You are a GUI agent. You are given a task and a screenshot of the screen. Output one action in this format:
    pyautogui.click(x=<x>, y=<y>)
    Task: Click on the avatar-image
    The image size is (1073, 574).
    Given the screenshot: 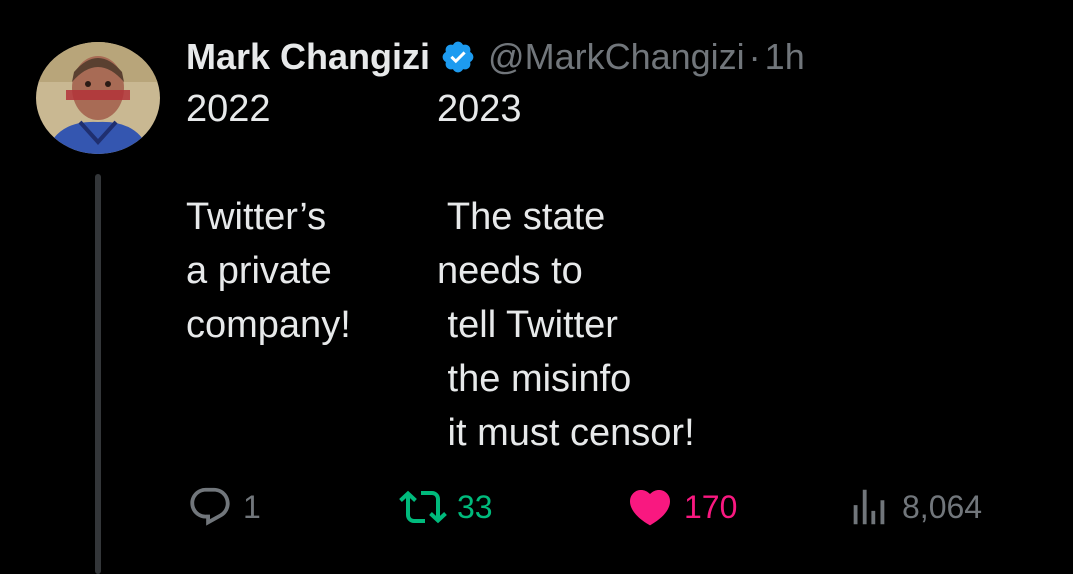 What is the action you would take?
    pyautogui.click(x=98, y=98)
    